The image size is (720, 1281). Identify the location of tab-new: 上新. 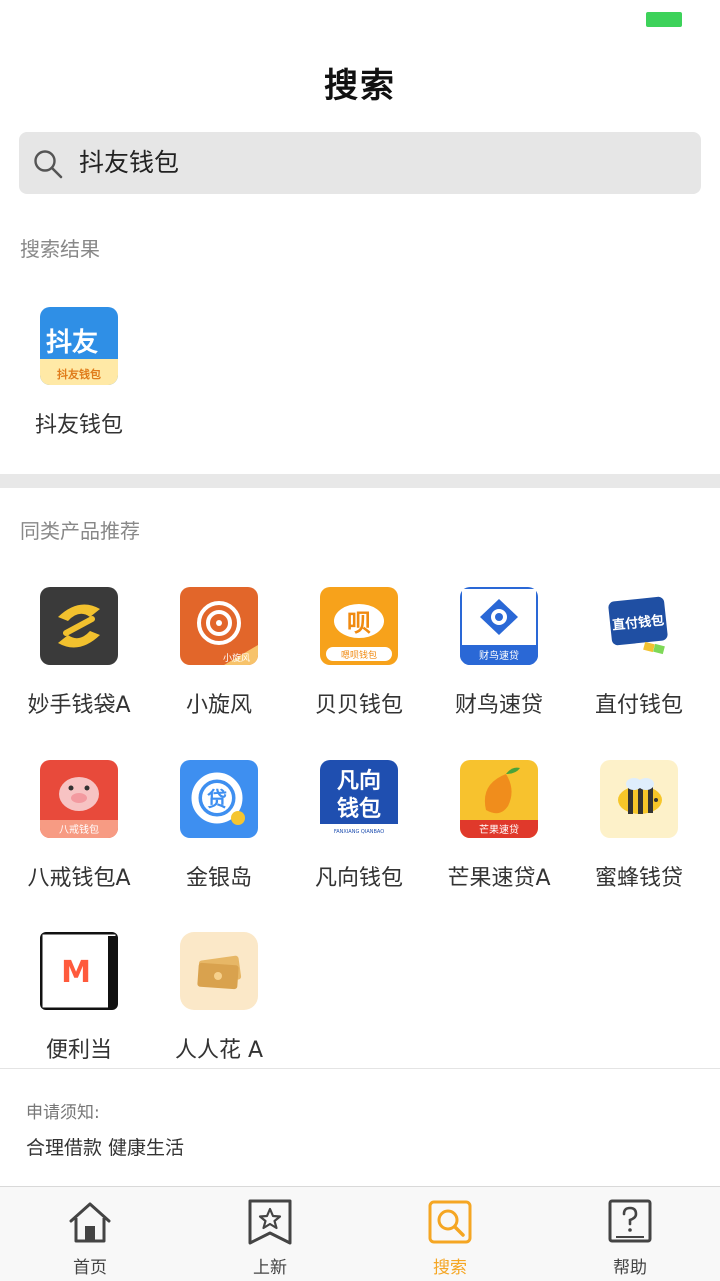
(270, 1234).